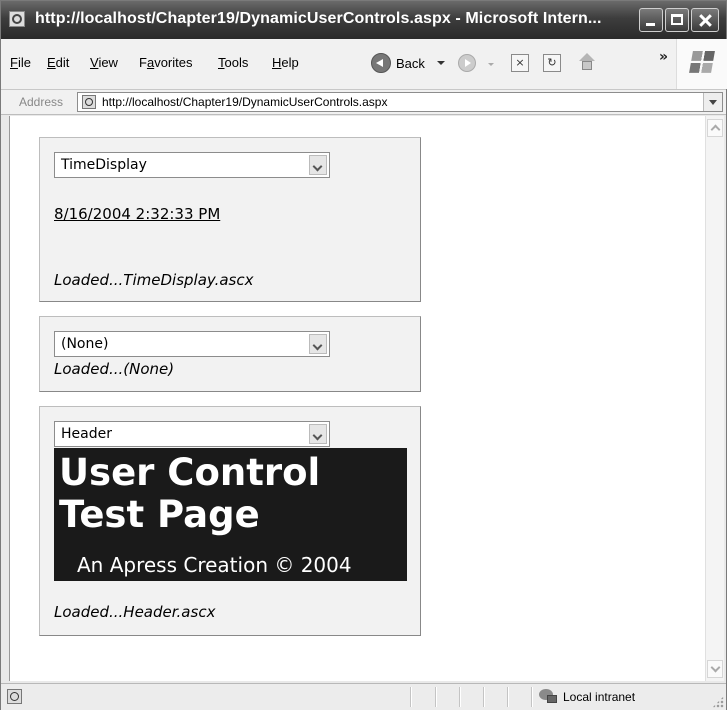  I want to click on close-button, so click(705, 20).